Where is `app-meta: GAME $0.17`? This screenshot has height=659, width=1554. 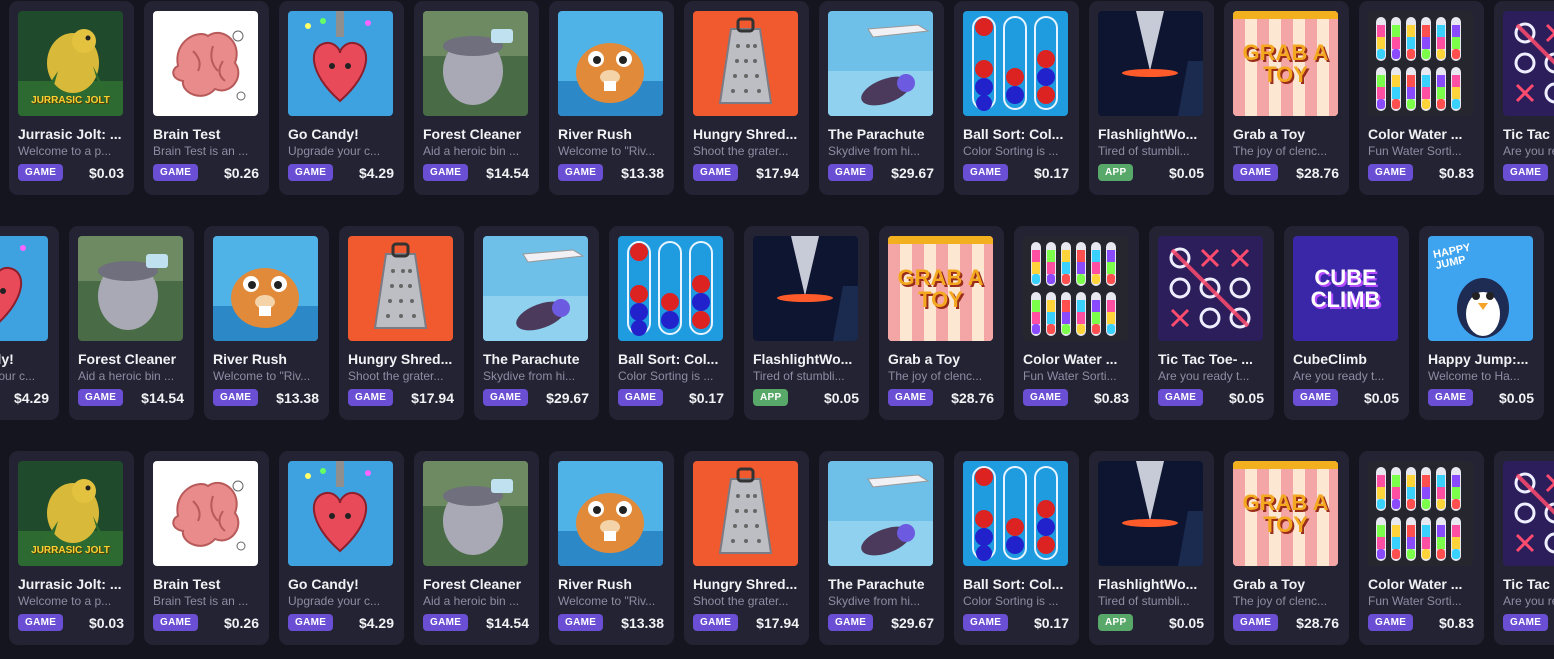
app-meta: GAME $0.17 is located at coordinates (1016, 172).